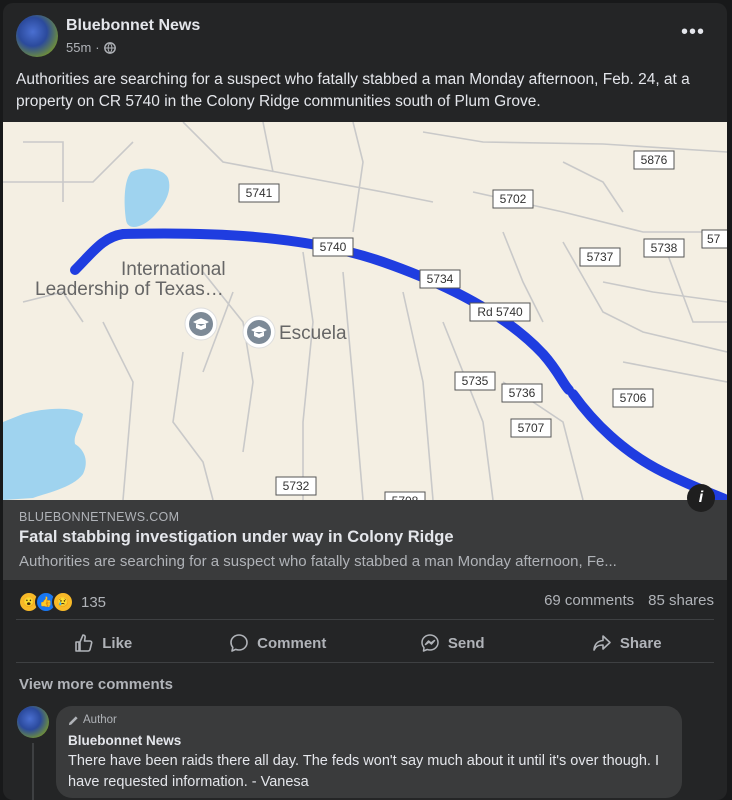  What do you see at coordinates (201, 324) in the screenshot?
I see `school-pin-icon` at bounding box center [201, 324].